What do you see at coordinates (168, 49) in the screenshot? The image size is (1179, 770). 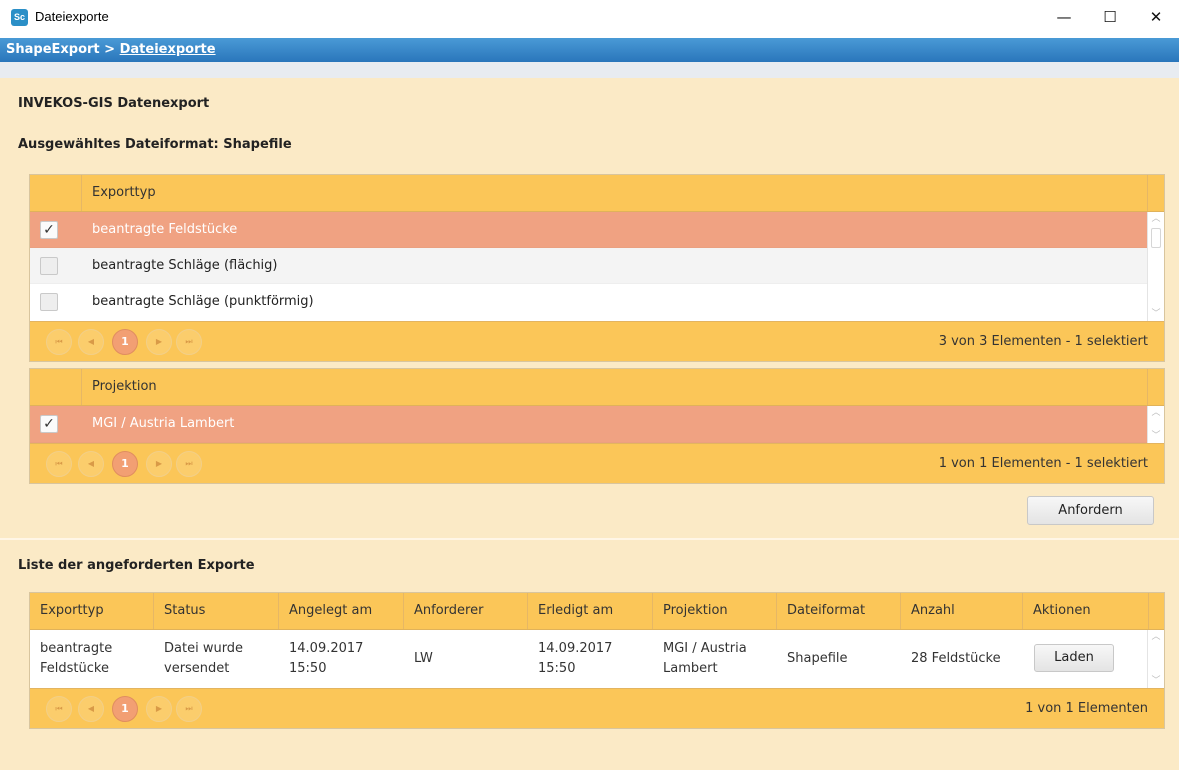 I see `breadcrumb-current-link: Dateiexporte` at bounding box center [168, 49].